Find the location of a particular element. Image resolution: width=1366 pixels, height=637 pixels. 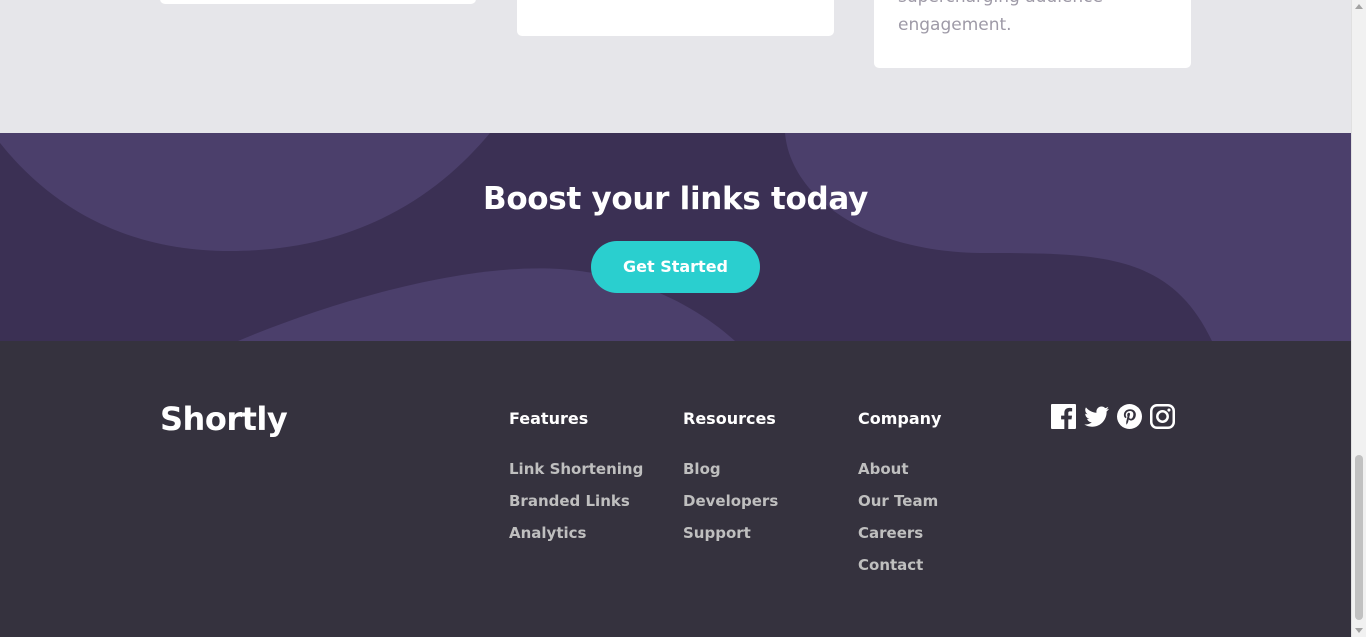

footer-link-list: Blog Developers Support is located at coordinates (730, 501).